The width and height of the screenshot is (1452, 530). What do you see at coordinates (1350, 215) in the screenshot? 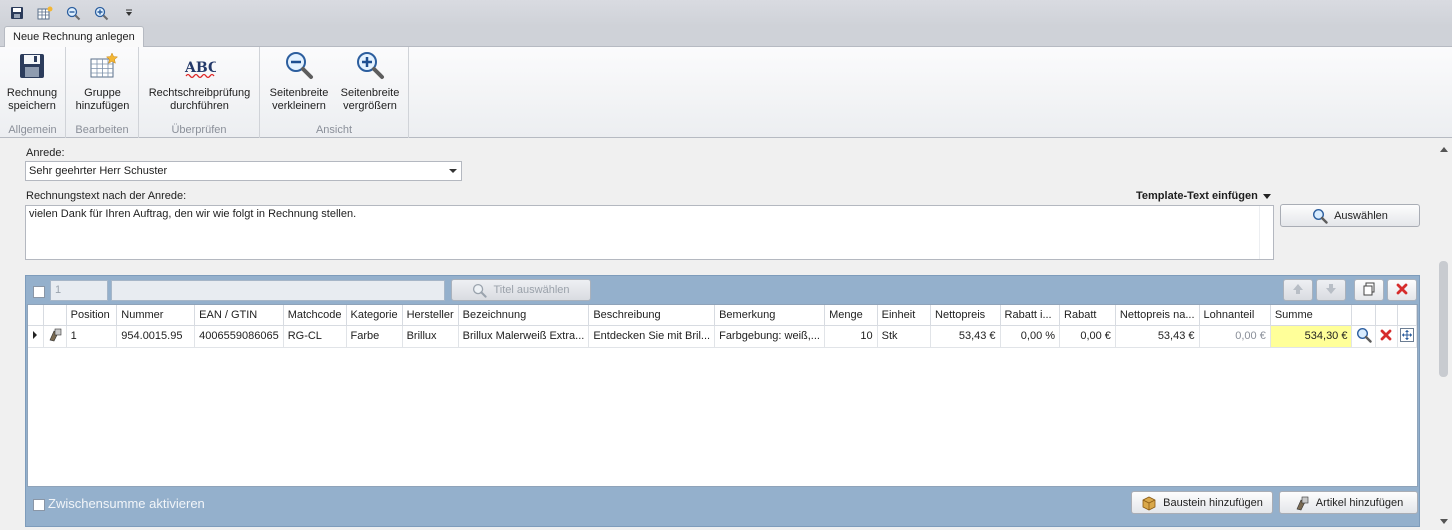
I see `select-button: Auswählen` at bounding box center [1350, 215].